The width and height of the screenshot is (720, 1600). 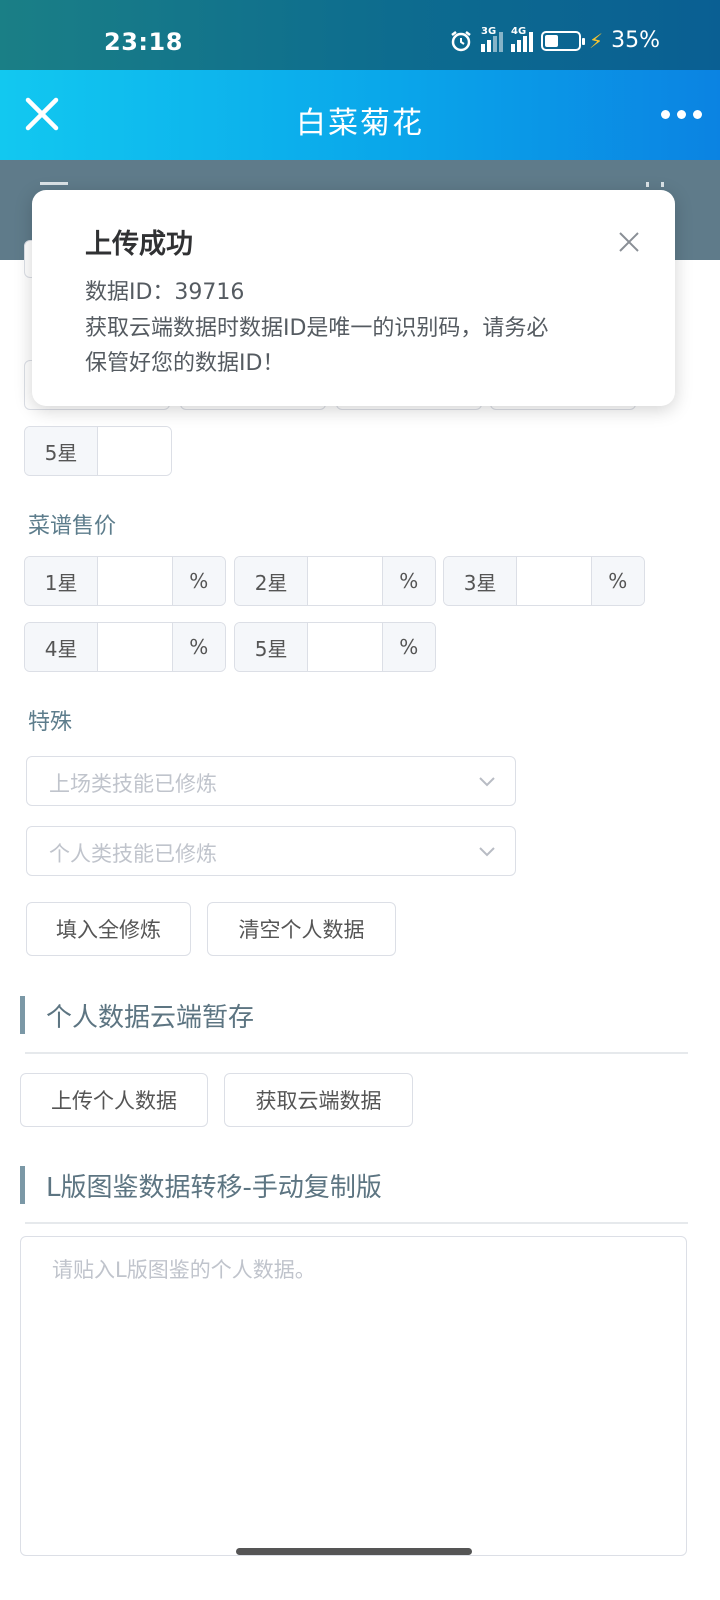 What do you see at coordinates (139, 244) in the screenshot?
I see `toast-title: 上传成功` at bounding box center [139, 244].